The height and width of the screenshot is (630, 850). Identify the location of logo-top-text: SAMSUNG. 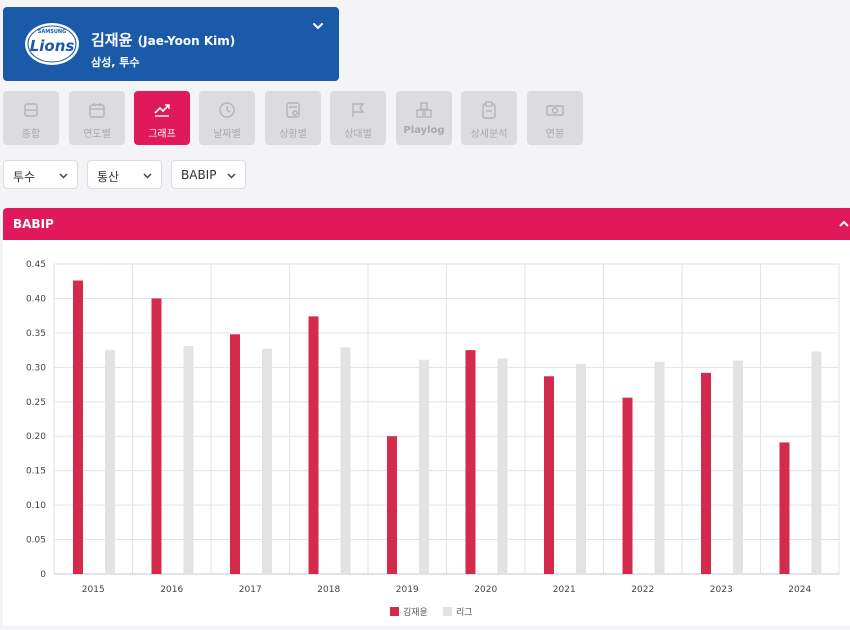
(52, 32).